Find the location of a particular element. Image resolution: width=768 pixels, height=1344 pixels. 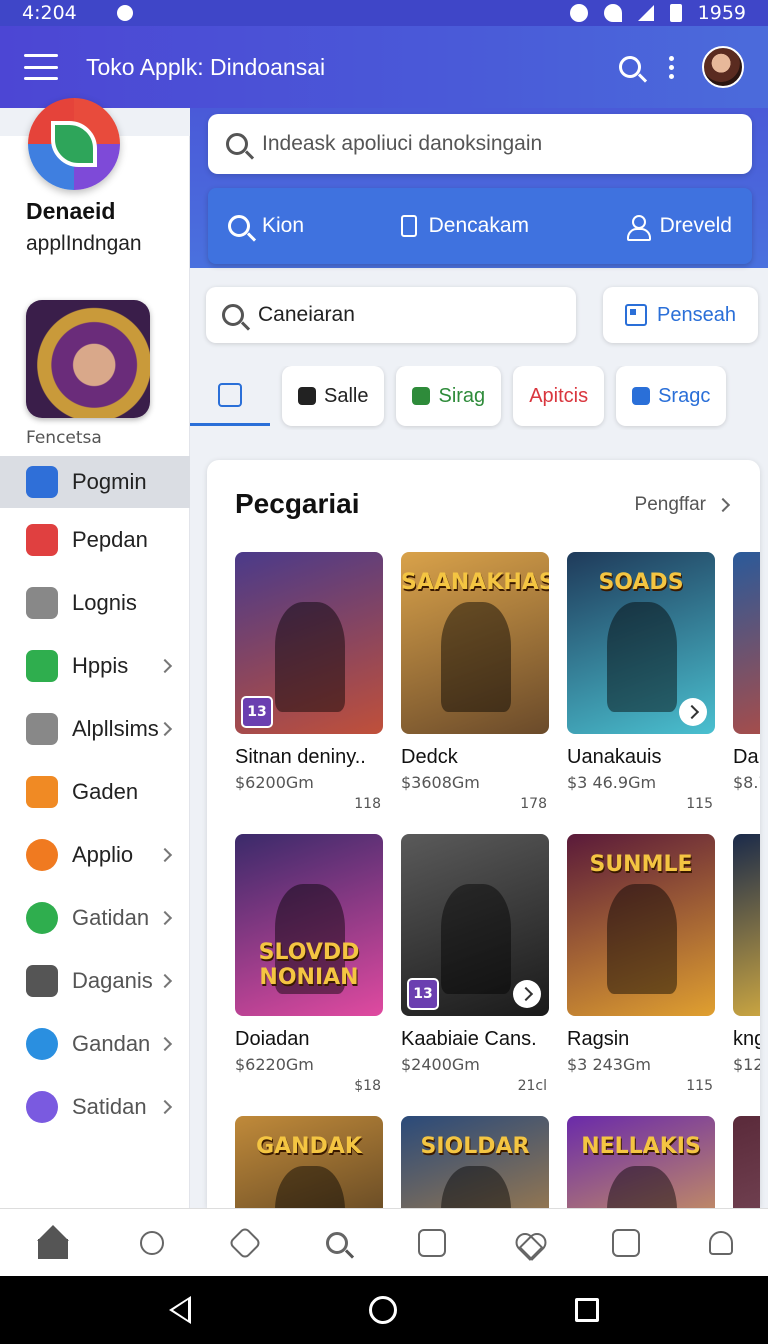

game-cover-title: NELLAKIS is located at coordinates (641, 1146).